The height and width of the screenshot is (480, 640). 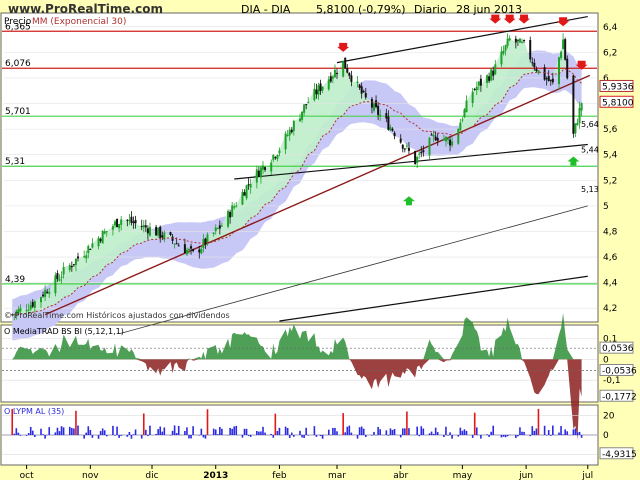 What do you see at coordinates (618, 87) in the screenshot?
I see `price-box-value: 5,9336` at bounding box center [618, 87].